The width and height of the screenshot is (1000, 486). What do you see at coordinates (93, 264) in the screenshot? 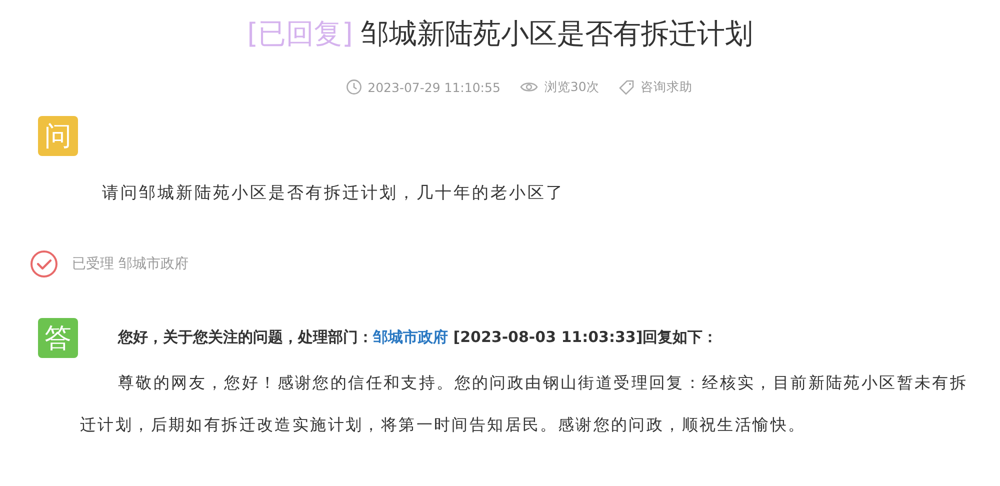
I see `status-label: 已受理` at bounding box center [93, 264].